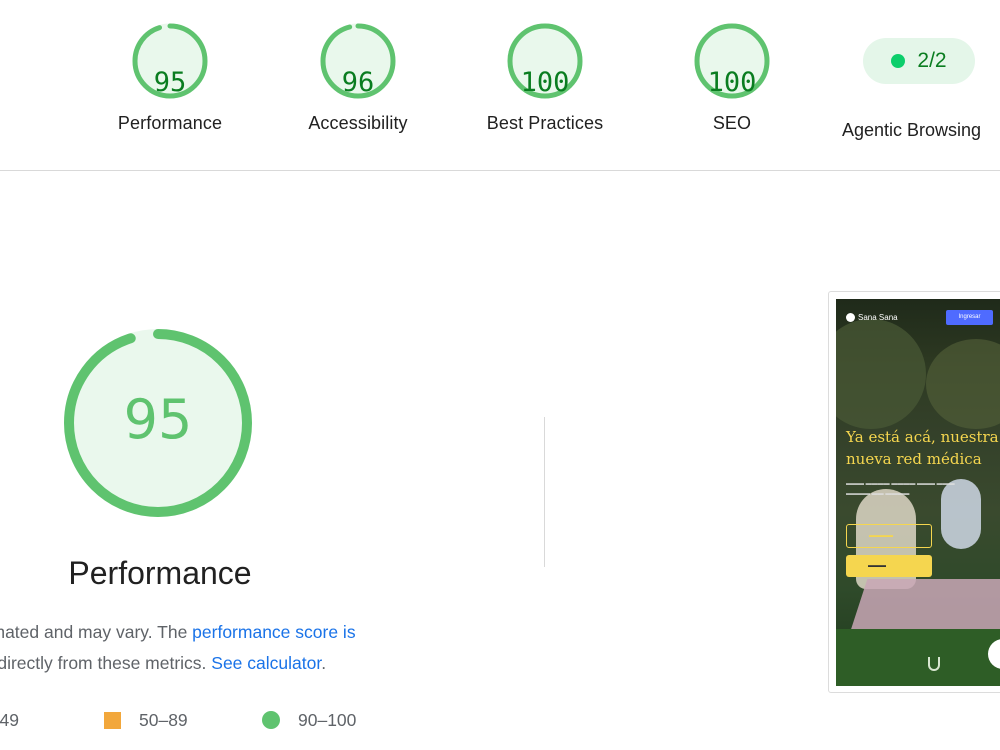 This screenshot has height=750, width=1000. Describe the element at coordinates (932, 60) in the screenshot. I see `agentic-ratio: 2/2` at that location.